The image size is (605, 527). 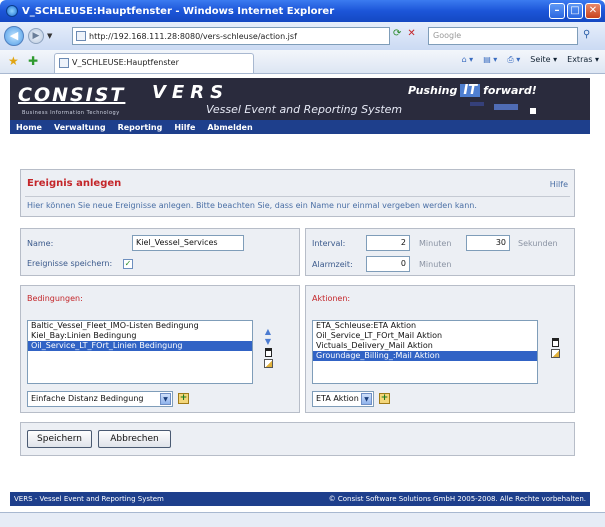 What do you see at coordinates (188, 243) in the screenshot?
I see `name-field: Kiel_Vessel_Services` at bounding box center [188, 243].